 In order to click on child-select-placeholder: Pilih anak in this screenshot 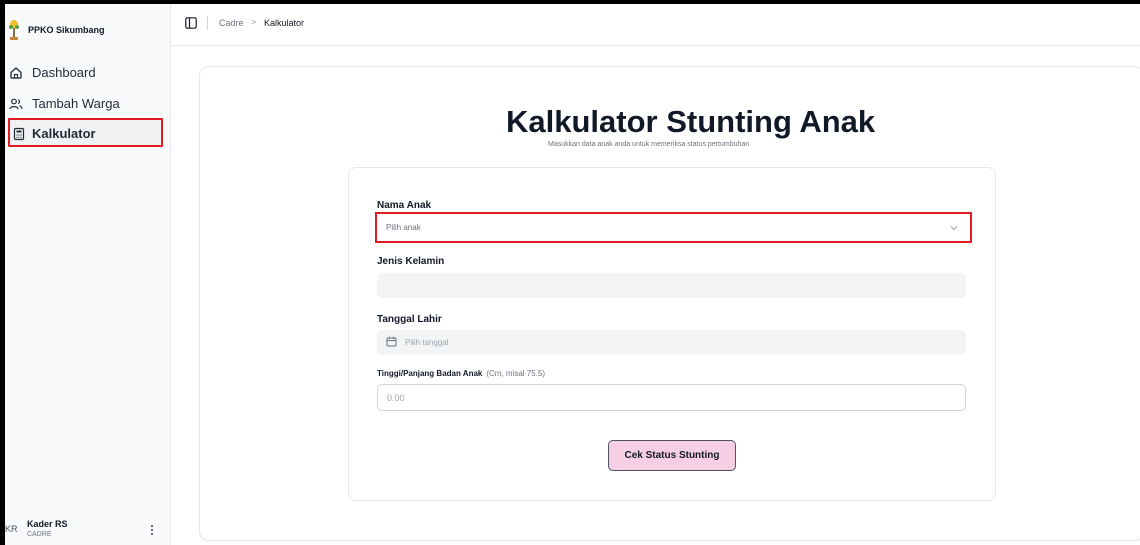, I will do `click(403, 227)`.